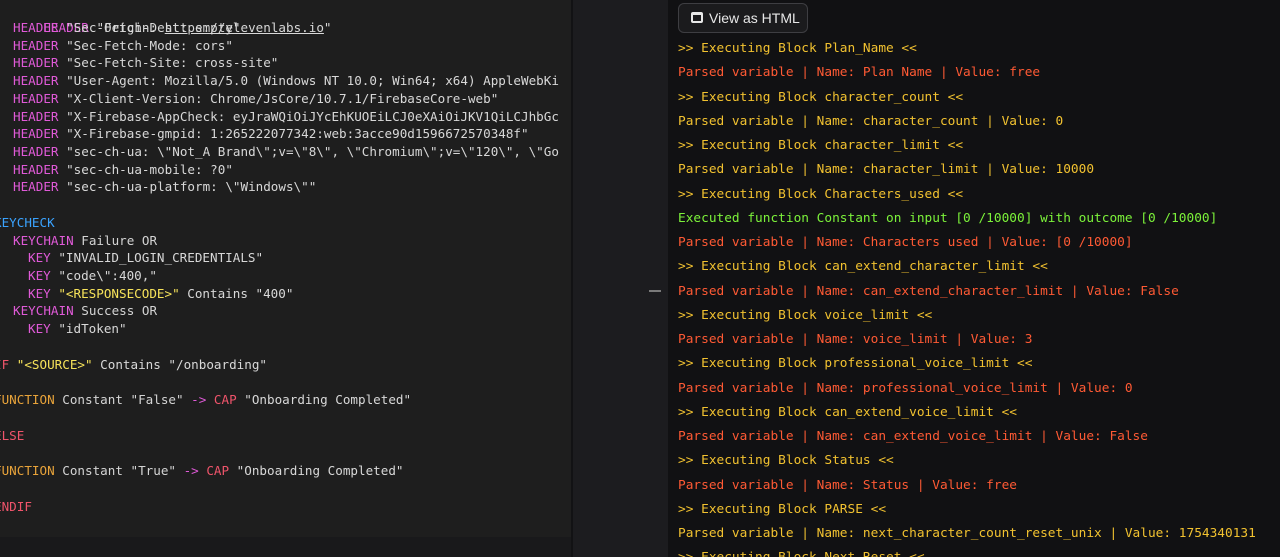  I want to click on code-line: HEADER "Origin: https://elevenlabs.io", so click(172, 18).